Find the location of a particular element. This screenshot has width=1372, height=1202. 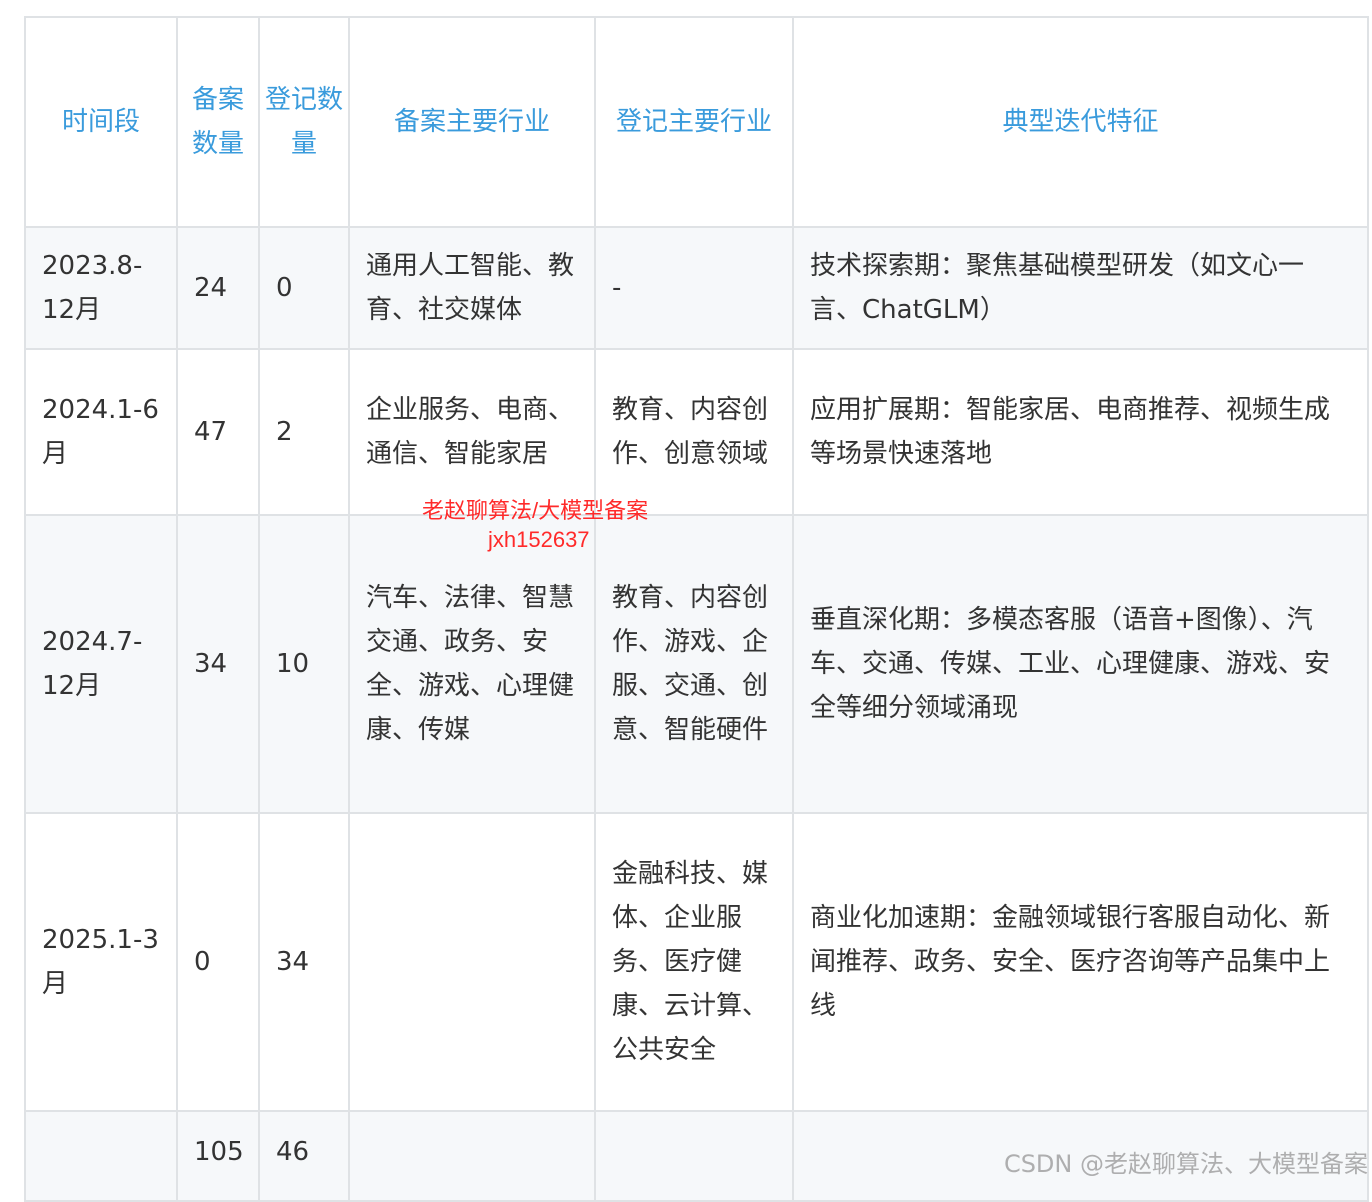

cell-filing-industries: 企业服务、电商、通信、智能家居 is located at coordinates (472, 432).